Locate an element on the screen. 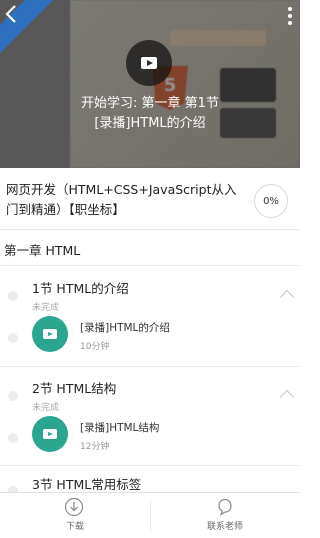 This screenshot has width=320, height=538. back-arrow-icon is located at coordinates (14, 15).